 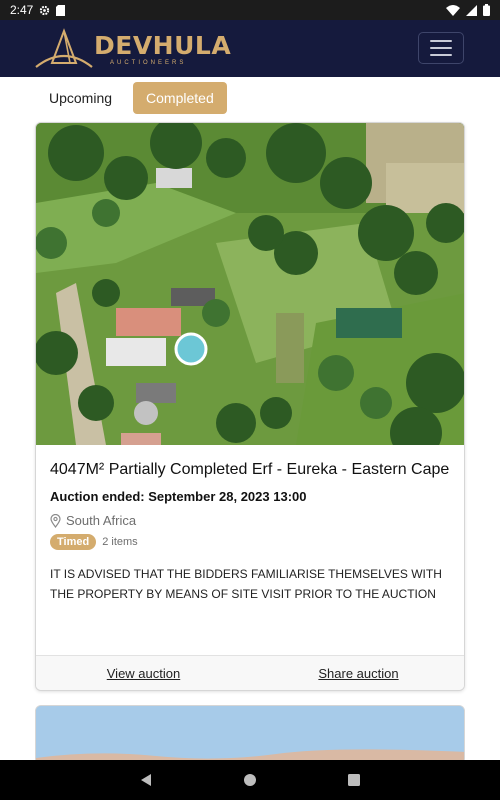 What do you see at coordinates (64, 48) in the screenshot?
I see `logo-mark-icon` at bounding box center [64, 48].